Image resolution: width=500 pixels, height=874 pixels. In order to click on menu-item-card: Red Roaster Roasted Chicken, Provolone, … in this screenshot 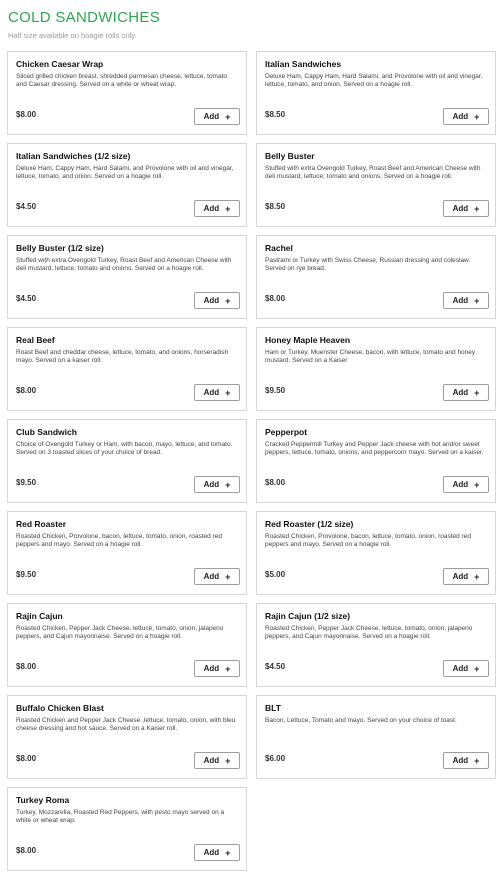, I will do `click(127, 553)`.